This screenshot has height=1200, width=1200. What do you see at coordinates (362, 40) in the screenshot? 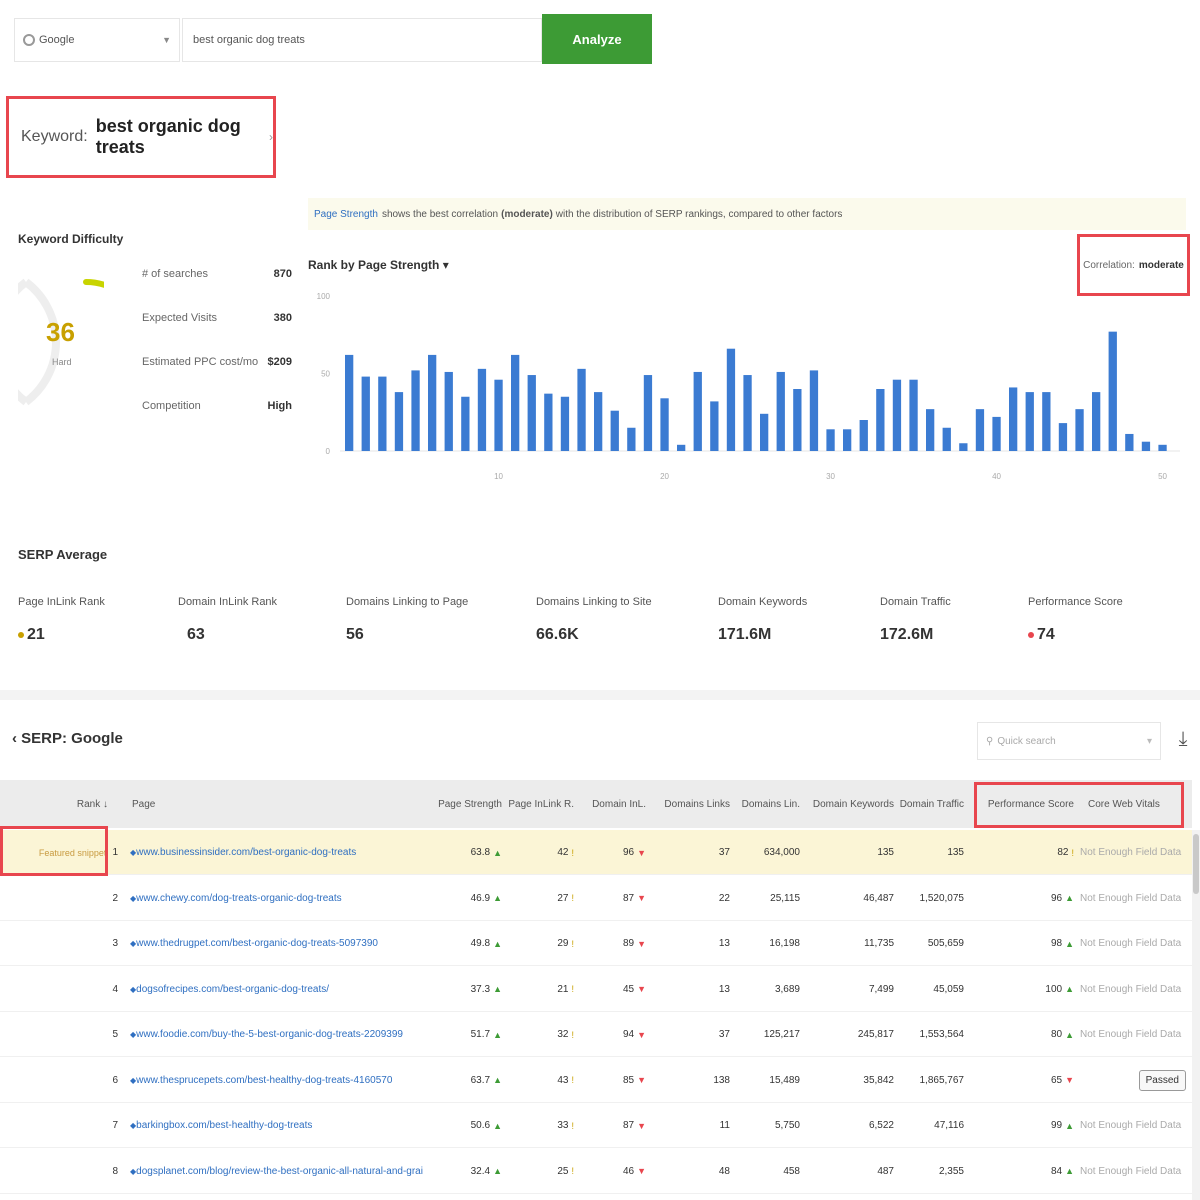
I see `keyword-input: best organic dog treats` at bounding box center [362, 40].